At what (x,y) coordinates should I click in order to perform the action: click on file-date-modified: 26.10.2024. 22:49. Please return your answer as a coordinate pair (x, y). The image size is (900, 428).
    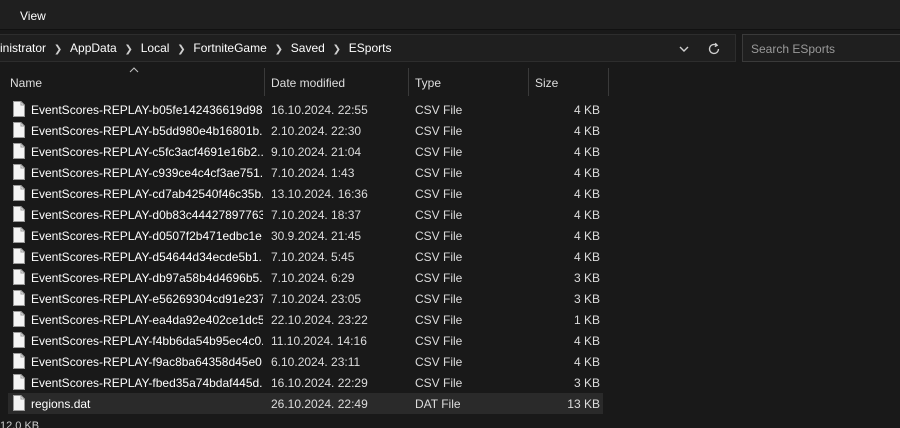
    Looking at the image, I should click on (319, 404).